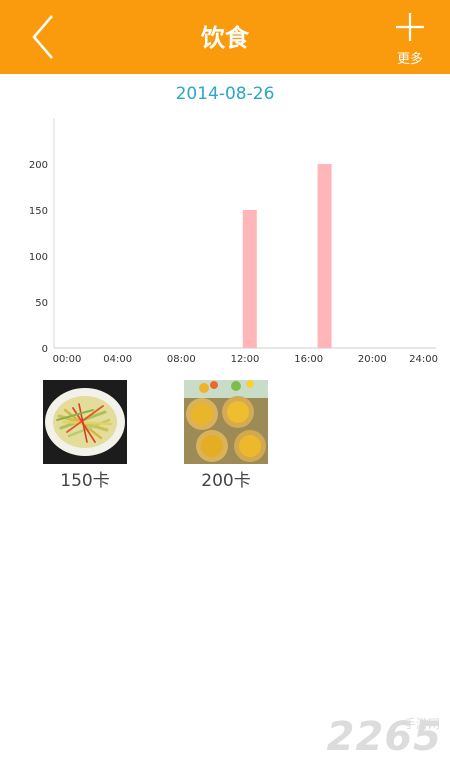  I want to click on more-button: 更多, so click(410, 38).